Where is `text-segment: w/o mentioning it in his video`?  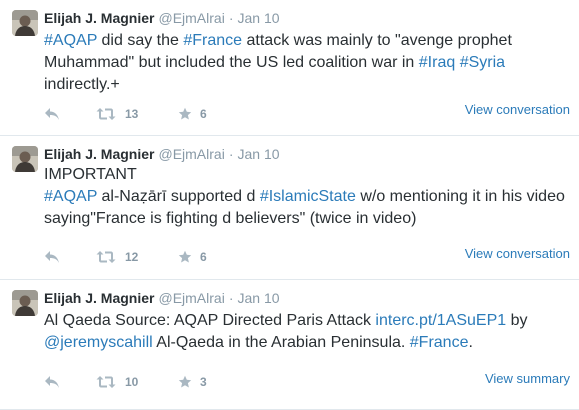
text-segment: w/o mentioning it in his video is located at coordinates (460, 196).